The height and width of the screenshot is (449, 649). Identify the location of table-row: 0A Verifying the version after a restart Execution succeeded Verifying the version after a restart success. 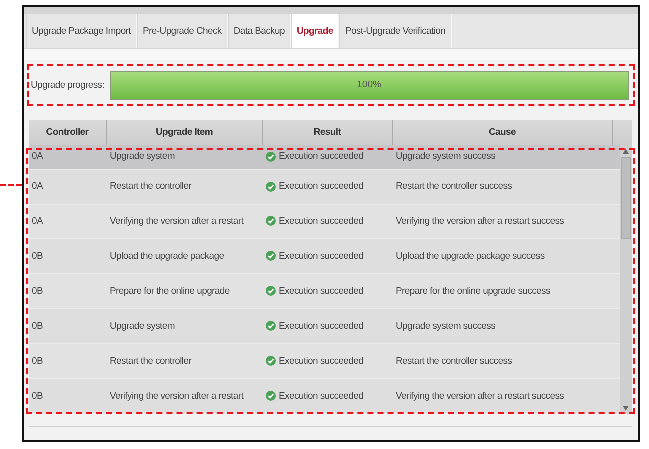
(324, 222).